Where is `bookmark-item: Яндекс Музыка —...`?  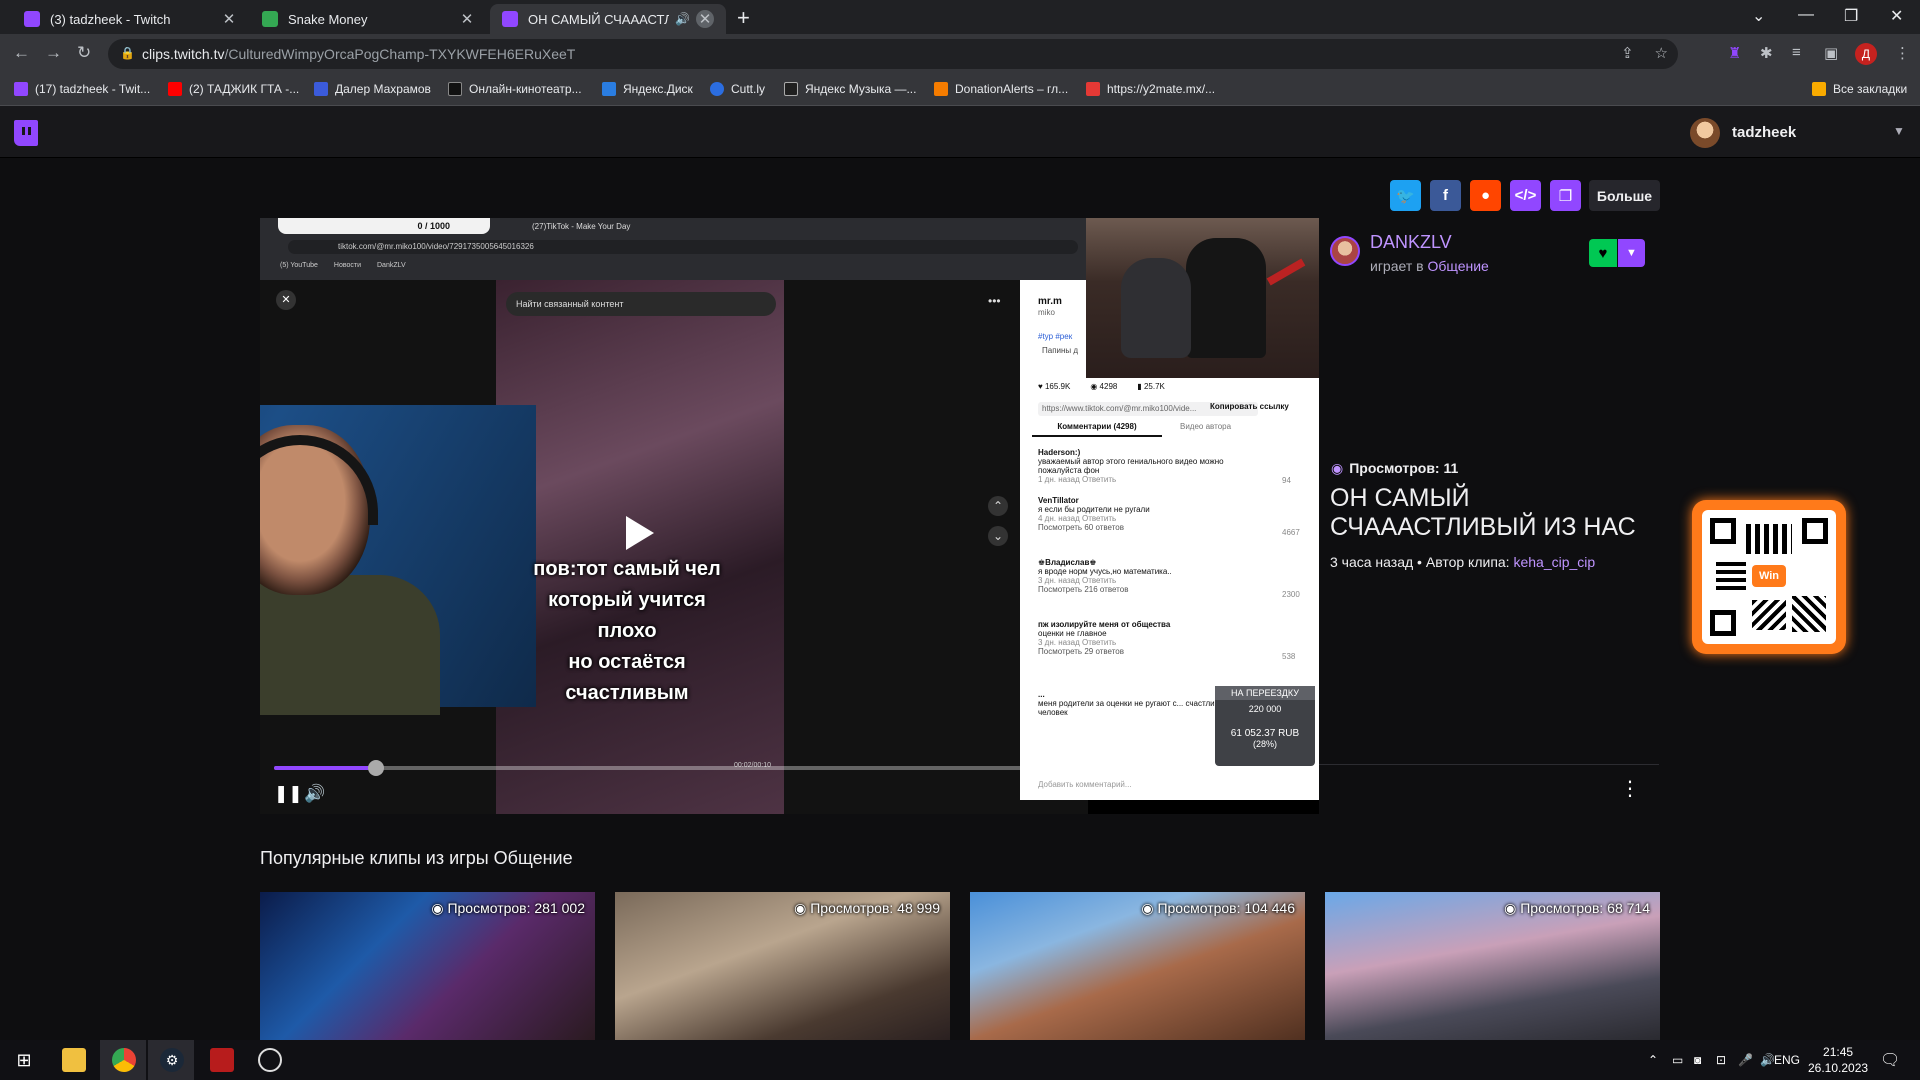
bookmark-item: Яндекс Музыка —... is located at coordinates (850, 89).